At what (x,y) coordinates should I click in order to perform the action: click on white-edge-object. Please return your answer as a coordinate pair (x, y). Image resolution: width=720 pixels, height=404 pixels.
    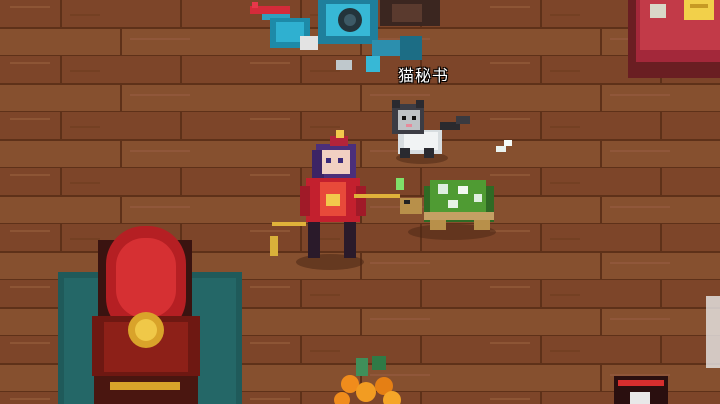
    Looking at the image, I should click on (713, 332).